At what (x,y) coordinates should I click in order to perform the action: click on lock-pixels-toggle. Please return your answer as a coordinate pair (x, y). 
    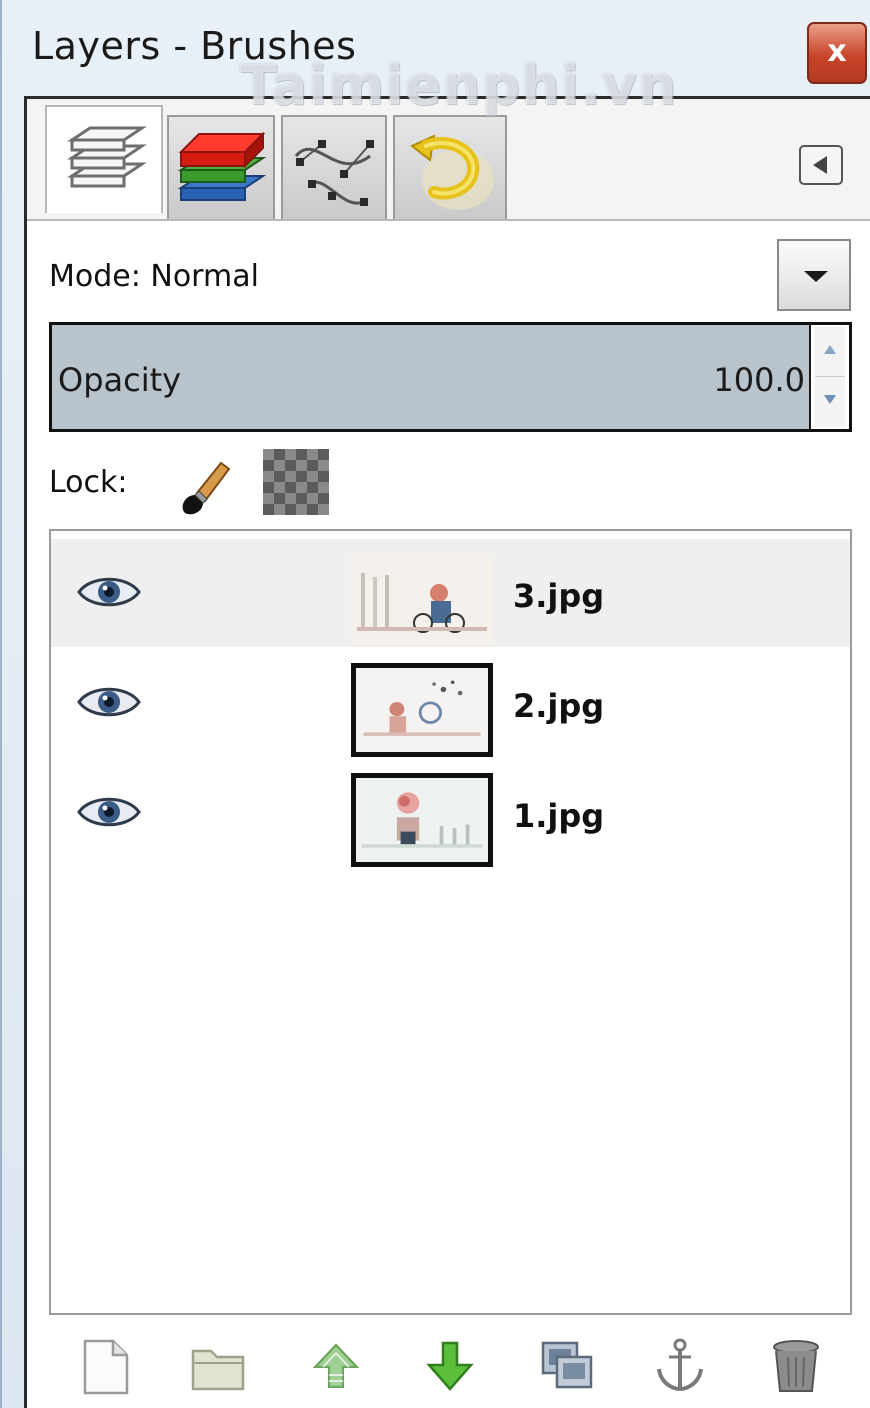
    Looking at the image, I should click on (205, 486).